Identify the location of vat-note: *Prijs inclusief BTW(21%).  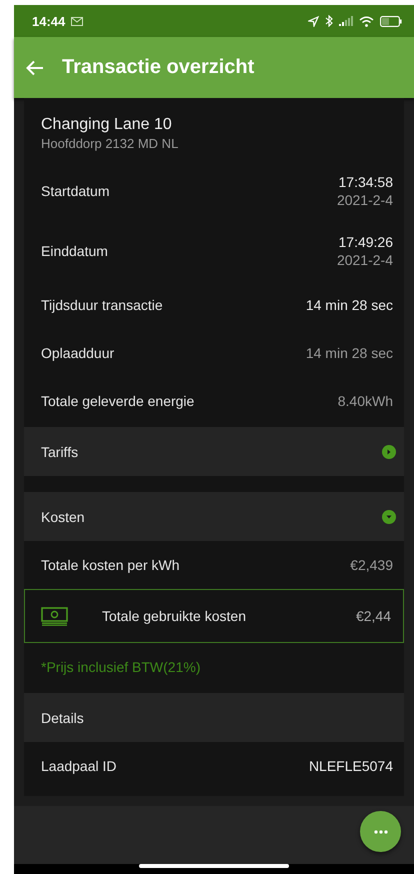
(120, 667).